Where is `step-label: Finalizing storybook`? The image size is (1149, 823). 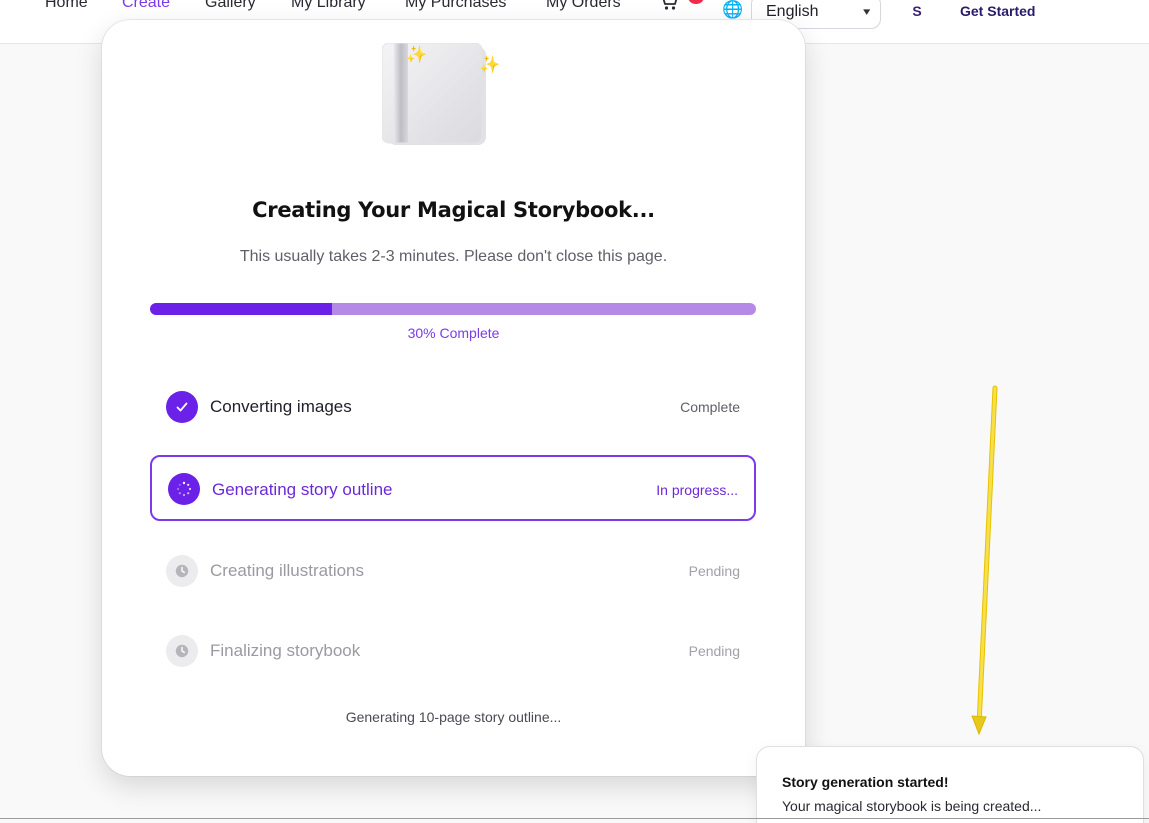
step-label: Finalizing storybook is located at coordinates (285, 650).